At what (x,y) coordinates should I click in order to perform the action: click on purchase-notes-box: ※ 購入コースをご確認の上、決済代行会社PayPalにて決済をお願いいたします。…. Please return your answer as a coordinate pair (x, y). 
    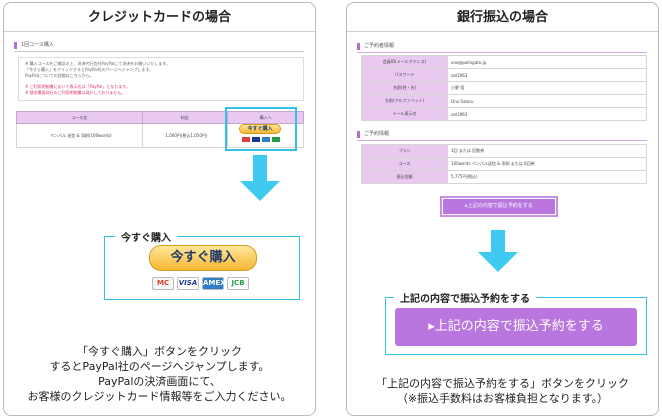
    Looking at the image, I should click on (161, 79).